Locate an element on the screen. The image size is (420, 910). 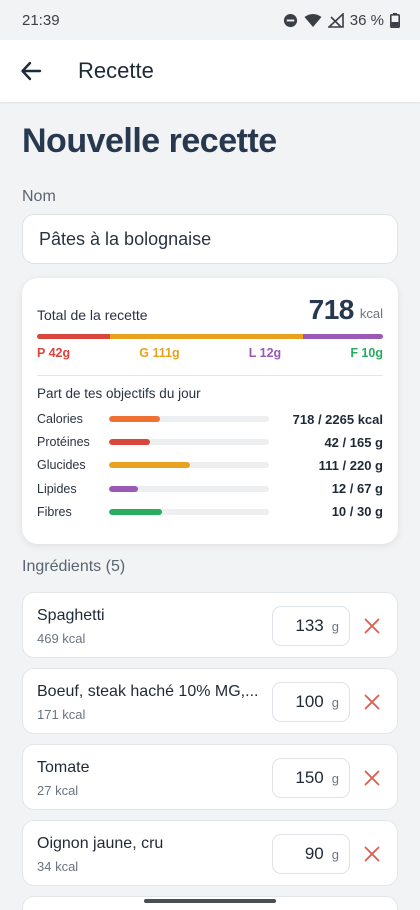
arrow-back-icon is located at coordinates (31, 71).